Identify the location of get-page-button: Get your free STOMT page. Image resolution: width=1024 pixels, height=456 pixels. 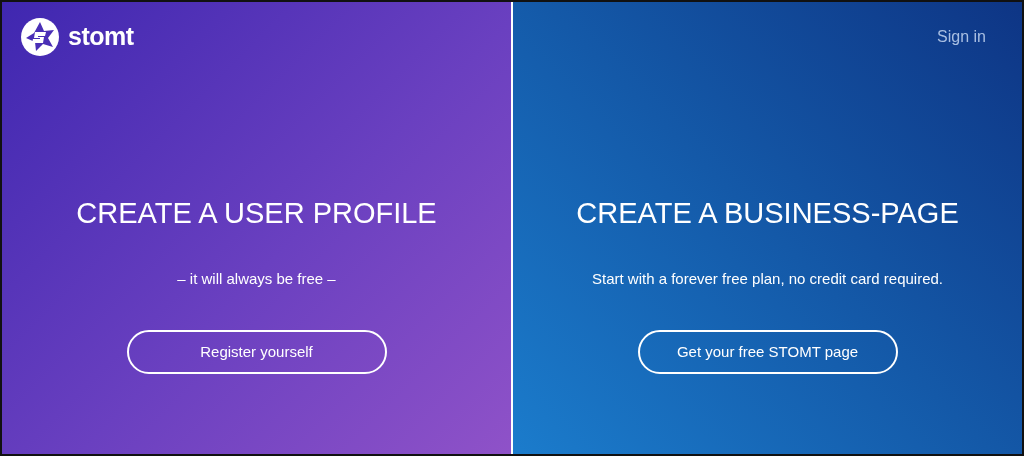
(767, 352).